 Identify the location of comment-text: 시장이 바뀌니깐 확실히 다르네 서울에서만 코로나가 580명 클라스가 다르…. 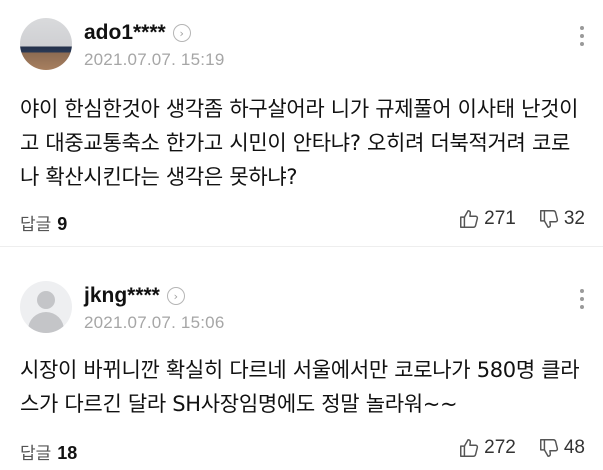
(300, 387).